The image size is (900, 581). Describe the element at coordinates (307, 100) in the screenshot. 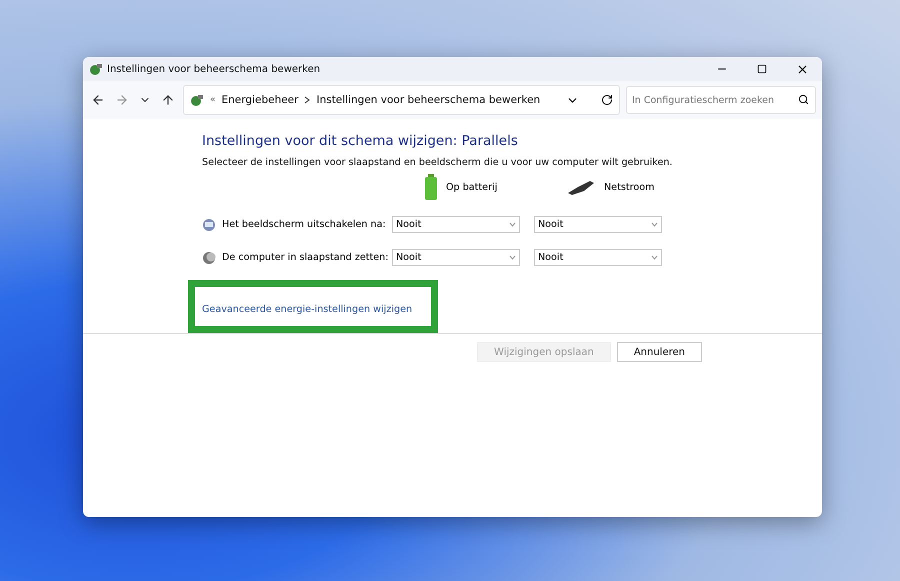

I see `chevron-right-icon` at that location.